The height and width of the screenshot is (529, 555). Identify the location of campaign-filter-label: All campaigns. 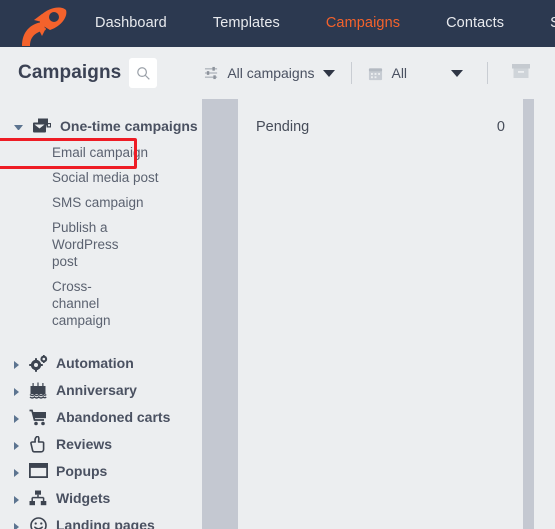
(271, 73).